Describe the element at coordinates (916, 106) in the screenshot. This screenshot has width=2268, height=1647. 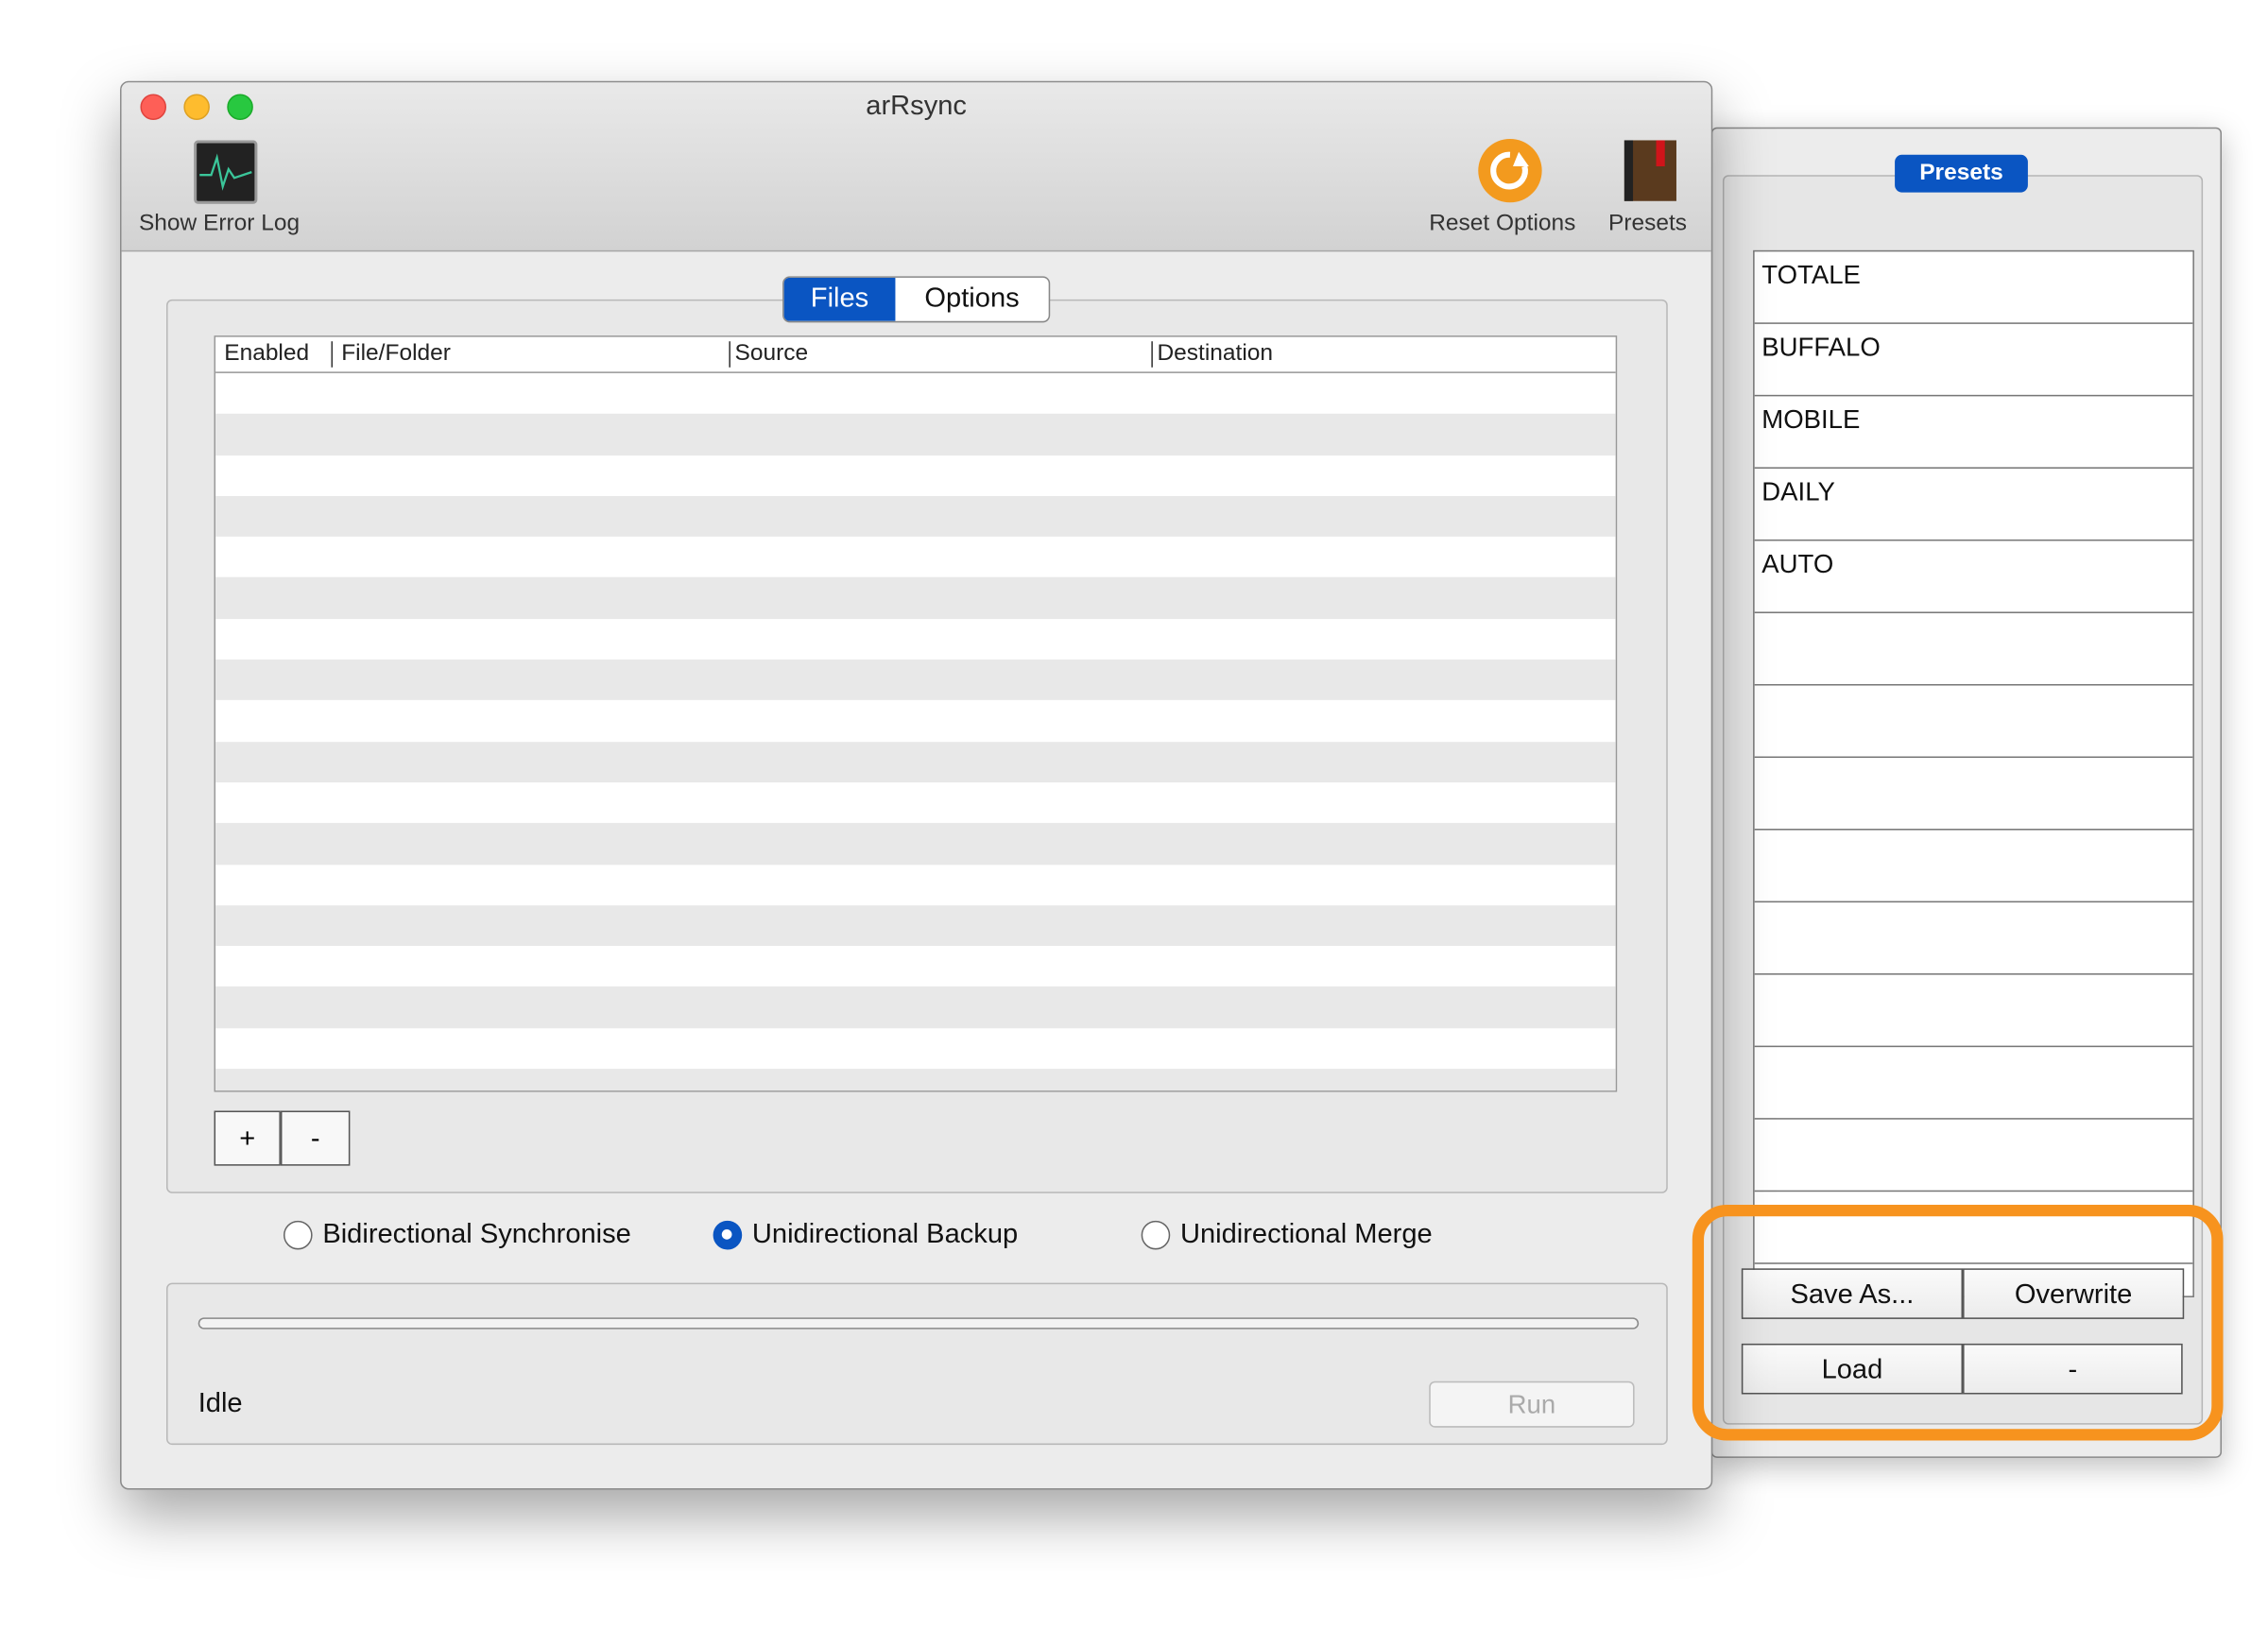
I see `window-title: arRsync` at that location.